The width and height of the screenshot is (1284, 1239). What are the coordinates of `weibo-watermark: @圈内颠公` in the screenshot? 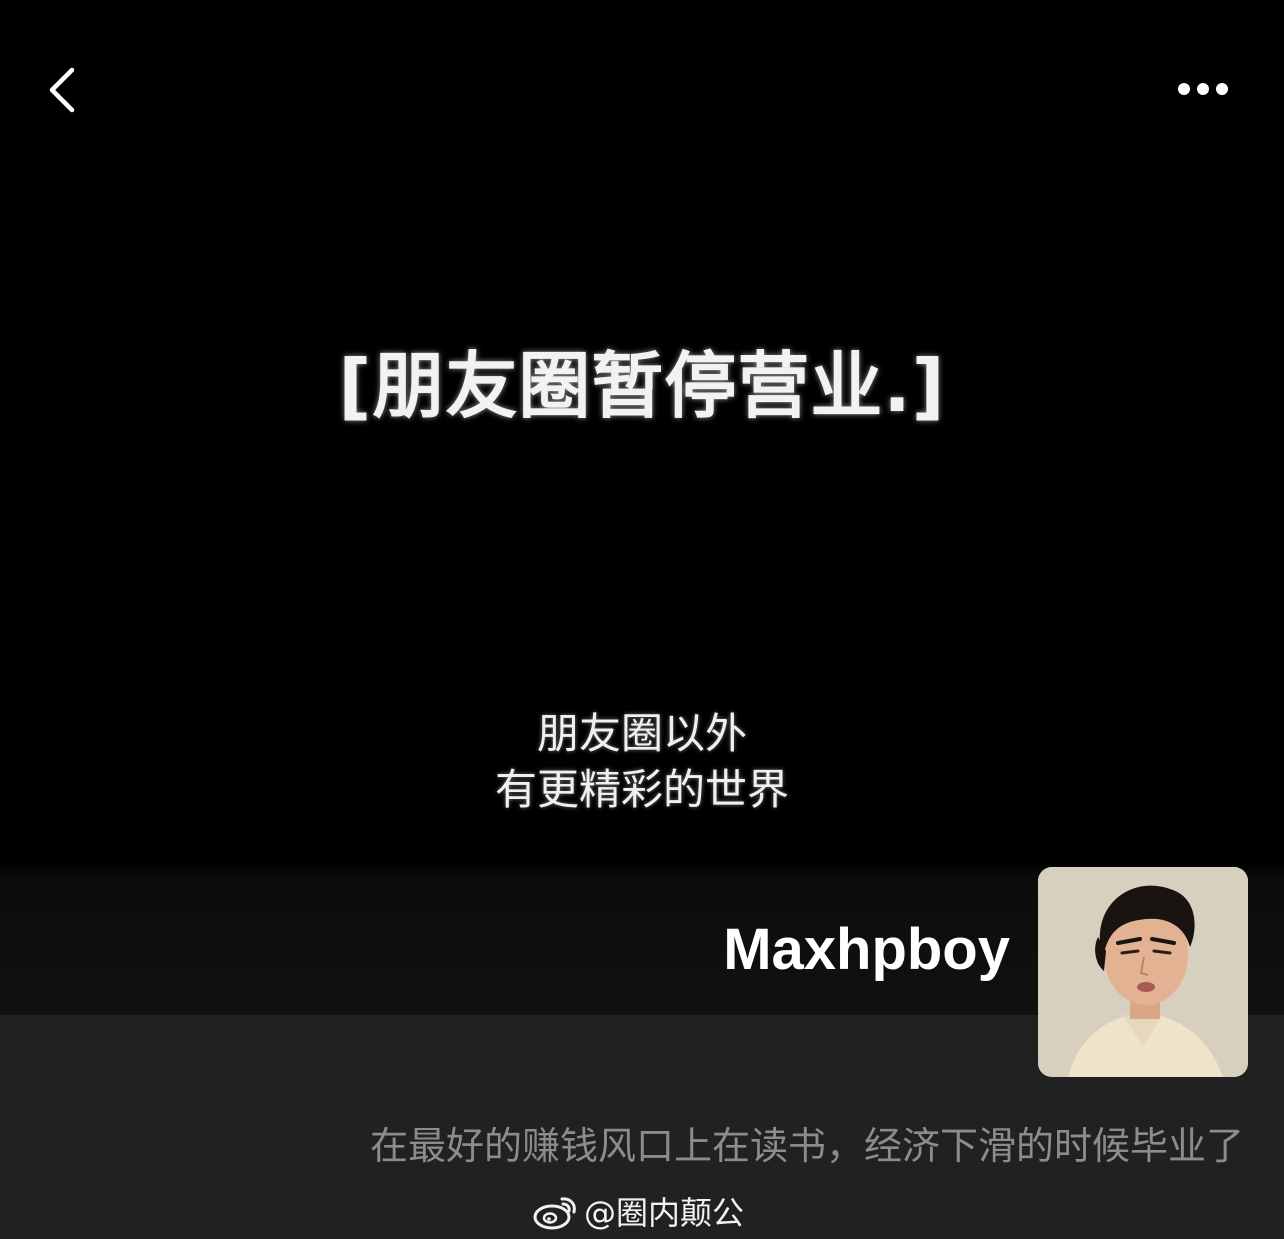 It's located at (638, 1211).